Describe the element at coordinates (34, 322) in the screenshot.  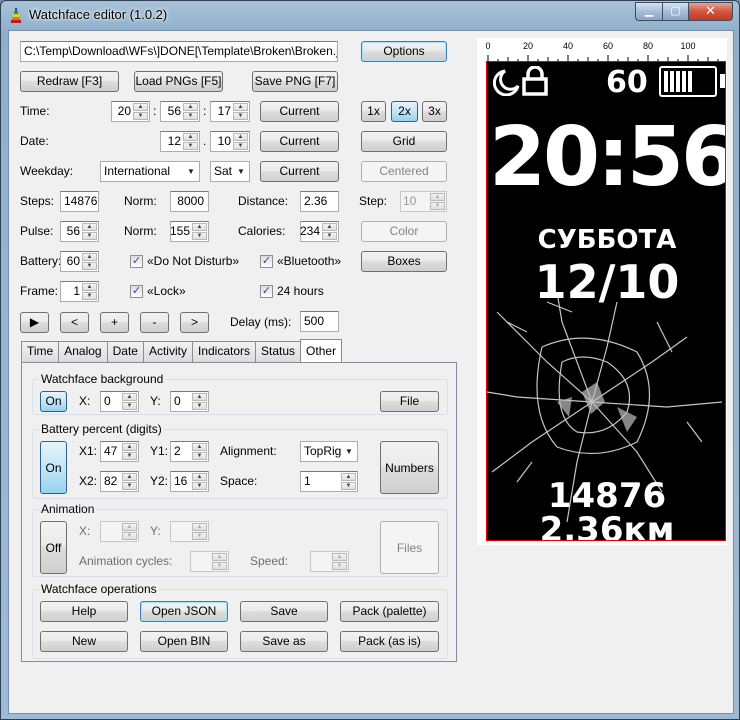
I see `play-button: ▶` at that location.